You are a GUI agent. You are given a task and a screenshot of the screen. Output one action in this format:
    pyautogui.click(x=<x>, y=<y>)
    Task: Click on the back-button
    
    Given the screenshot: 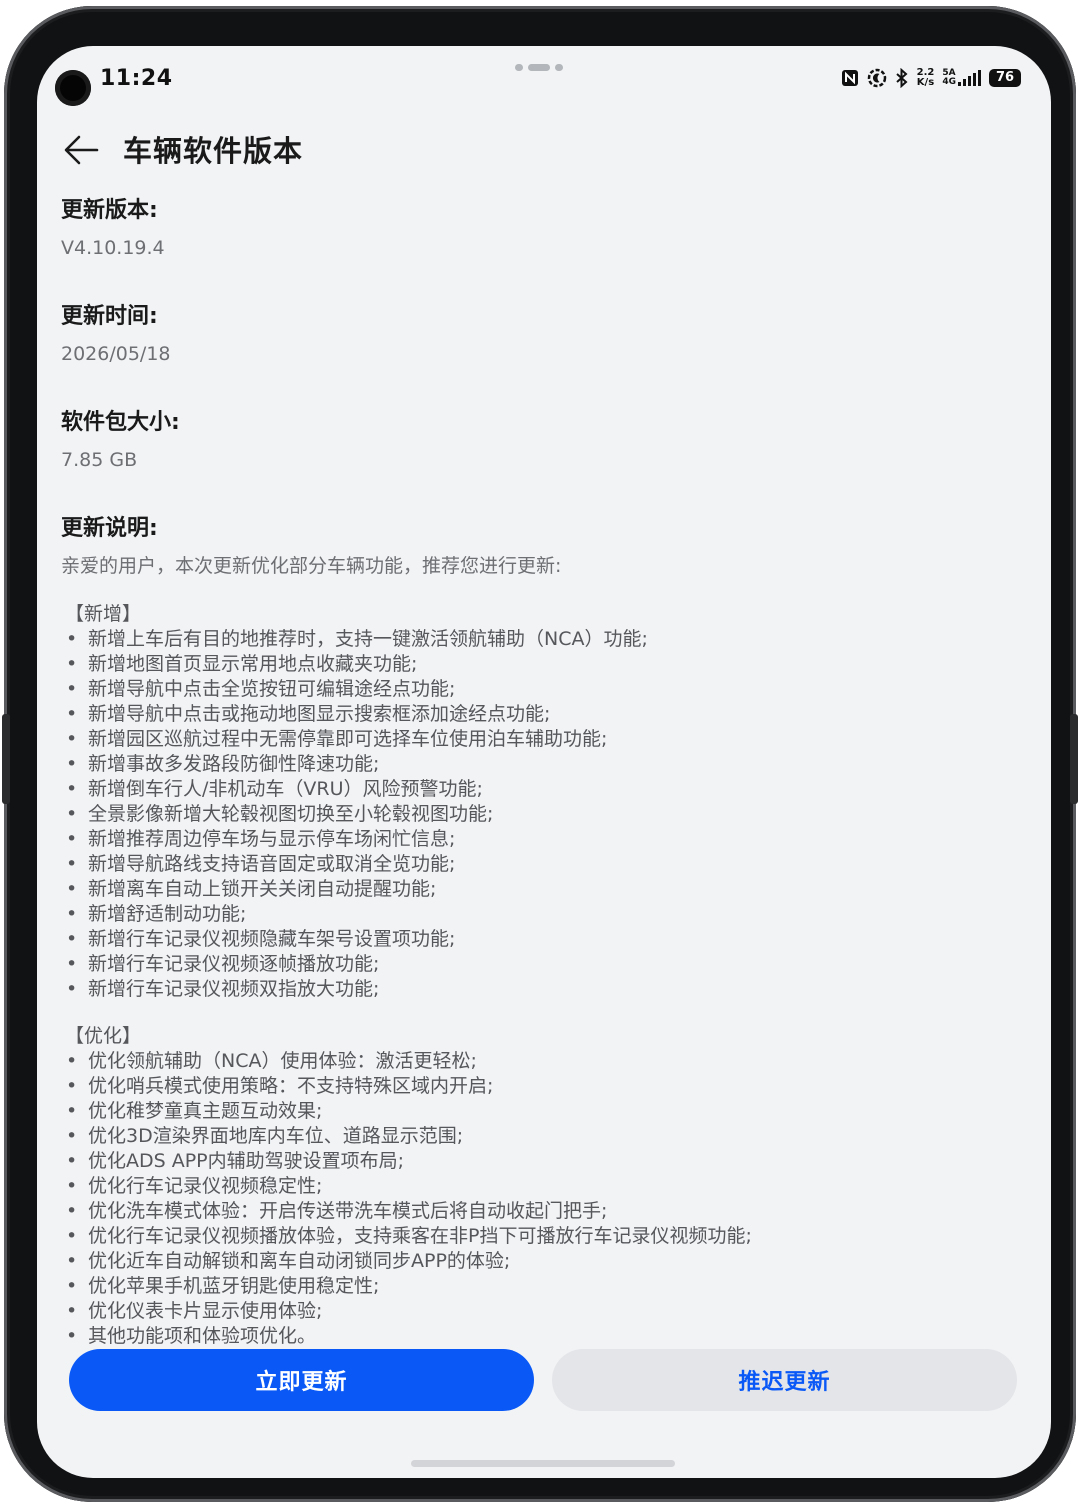 What is the action you would take?
    pyautogui.click(x=83, y=150)
    